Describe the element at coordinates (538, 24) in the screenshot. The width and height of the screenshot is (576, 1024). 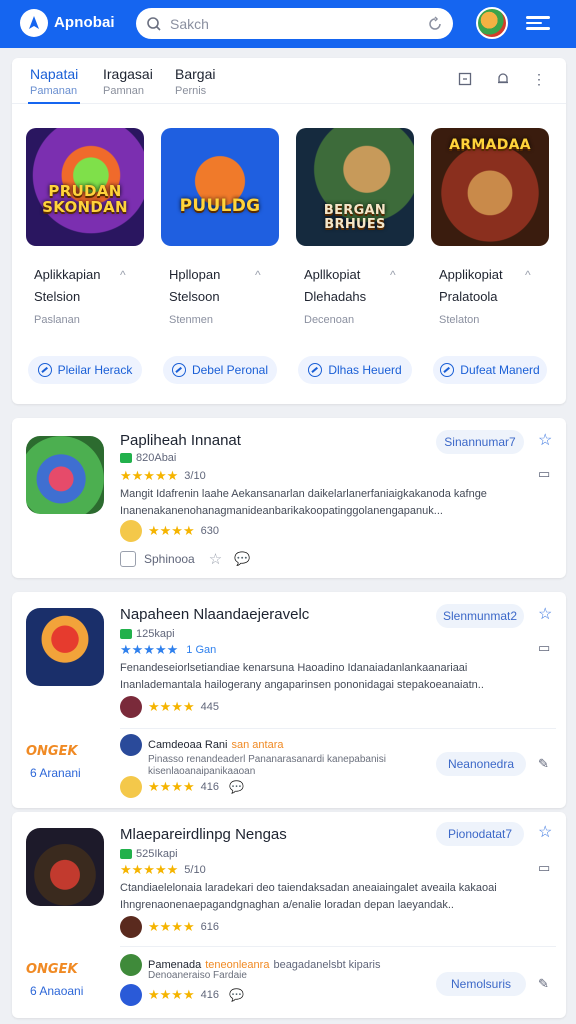
I see `menu-icon` at that location.